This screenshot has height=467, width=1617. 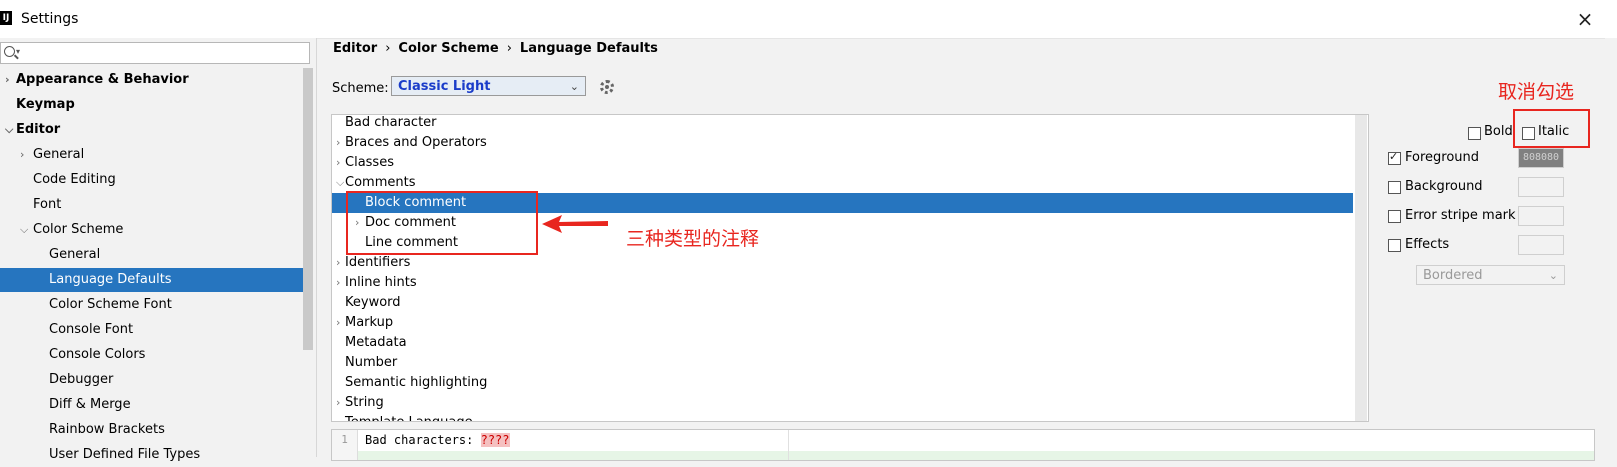 What do you see at coordinates (842, 124) in the screenshot?
I see `attribute-row: Bad character` at bounding box center [842, 124].